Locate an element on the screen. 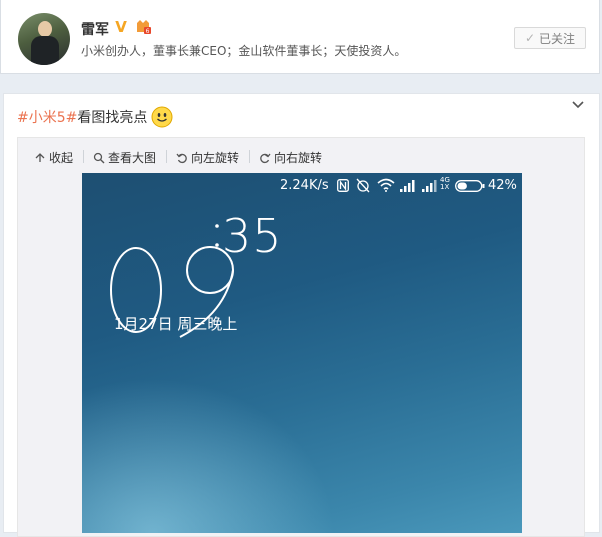  avatar is located at coordinates (44, 39).